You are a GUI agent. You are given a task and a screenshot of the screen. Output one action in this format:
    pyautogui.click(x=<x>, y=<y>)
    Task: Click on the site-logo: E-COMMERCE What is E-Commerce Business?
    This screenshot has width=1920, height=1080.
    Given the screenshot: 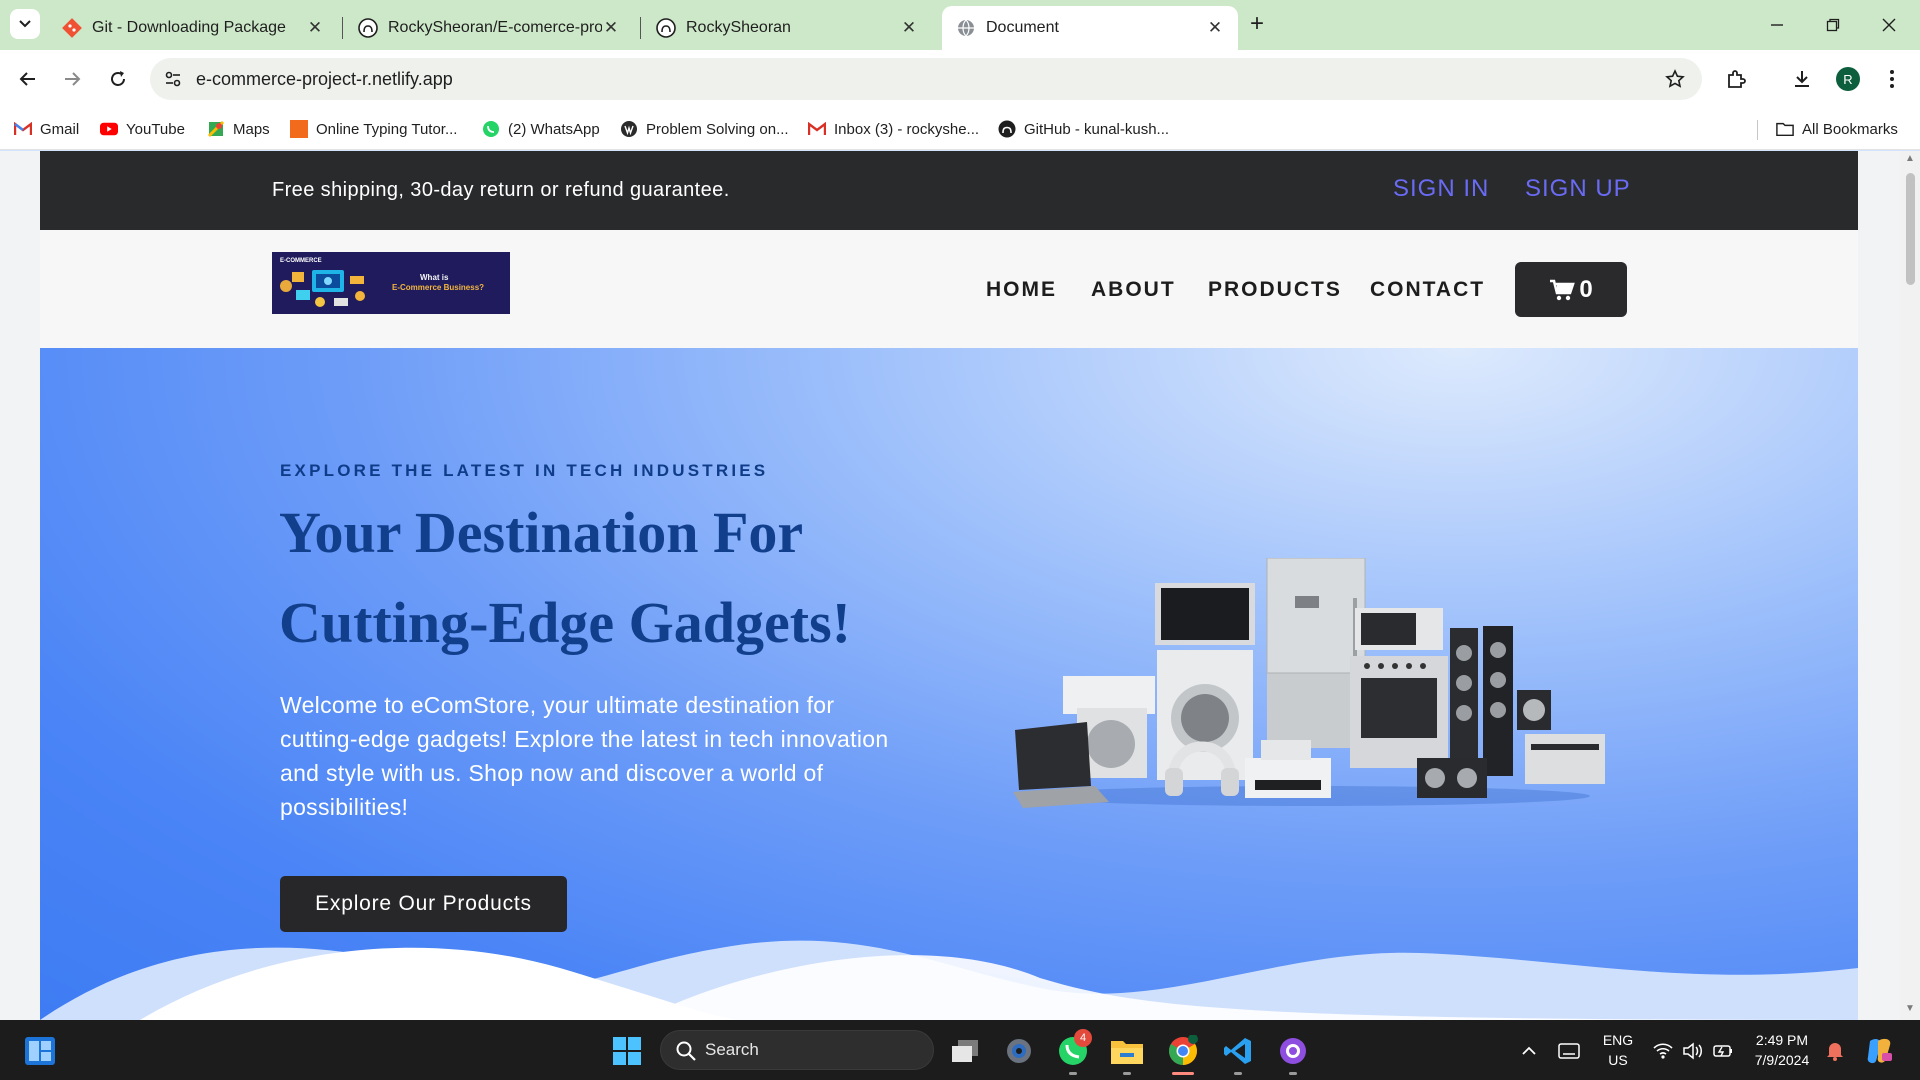 What is the action you would take?
    pyautogui.click(x=391, y=283)
    